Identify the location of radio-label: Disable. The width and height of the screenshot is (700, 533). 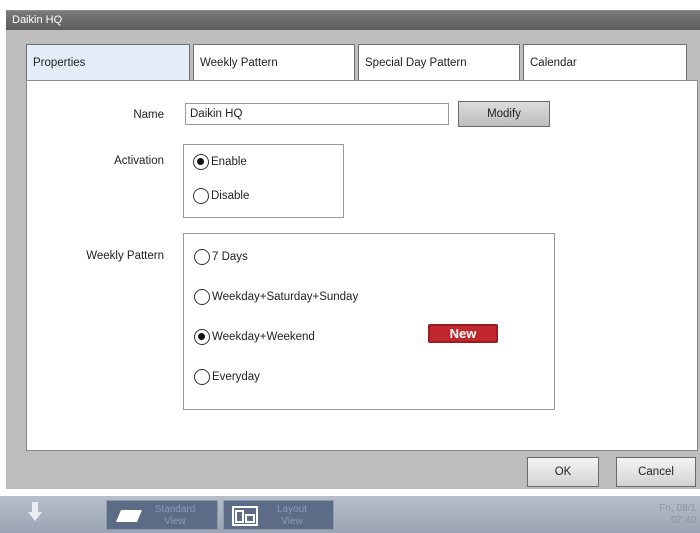
(230, 196).